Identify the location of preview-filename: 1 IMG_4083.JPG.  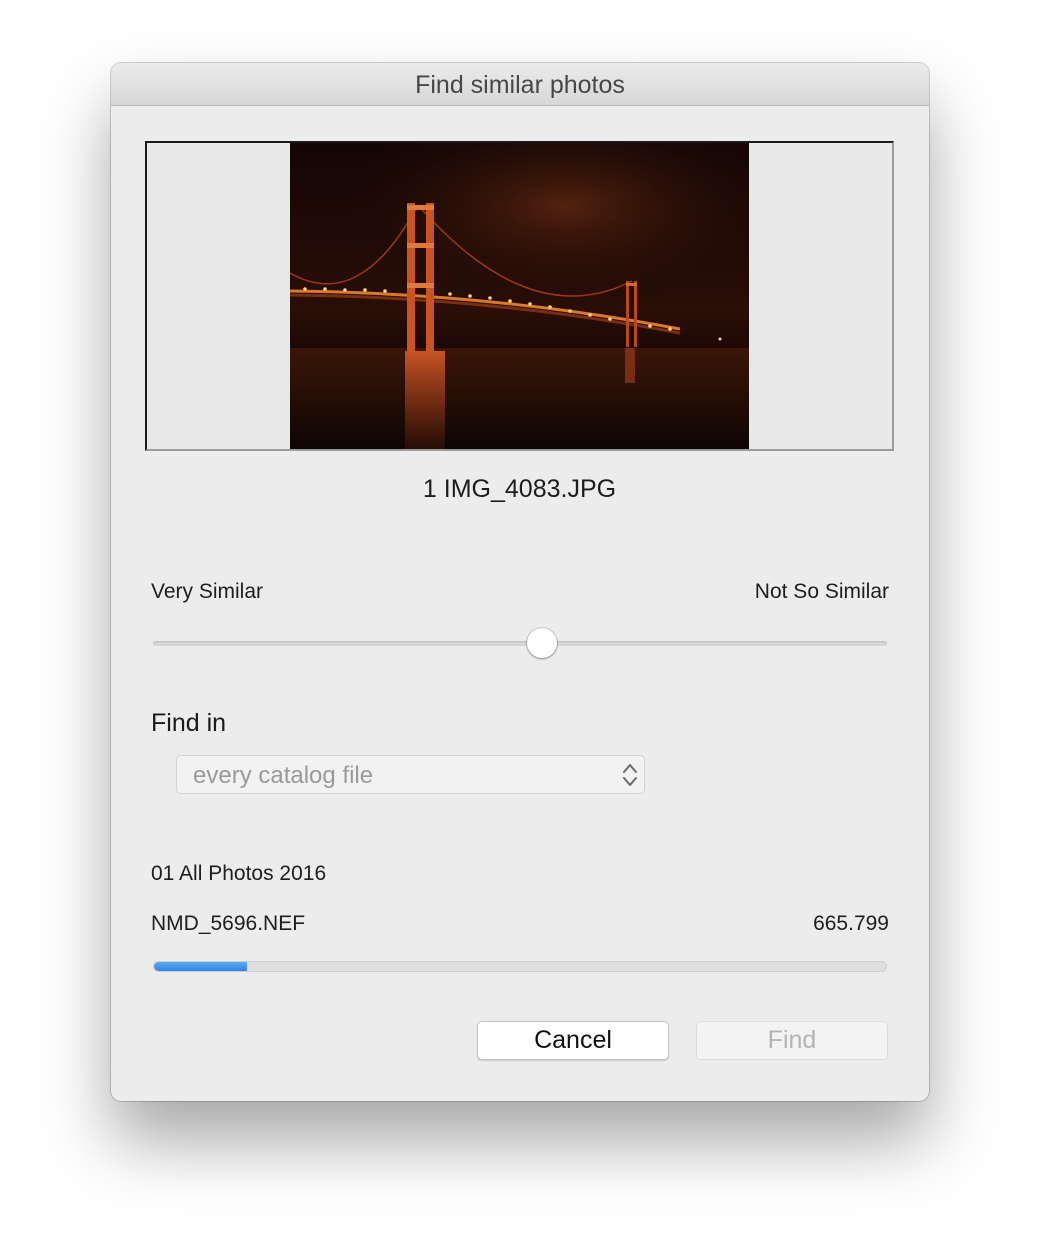
(519, 489).